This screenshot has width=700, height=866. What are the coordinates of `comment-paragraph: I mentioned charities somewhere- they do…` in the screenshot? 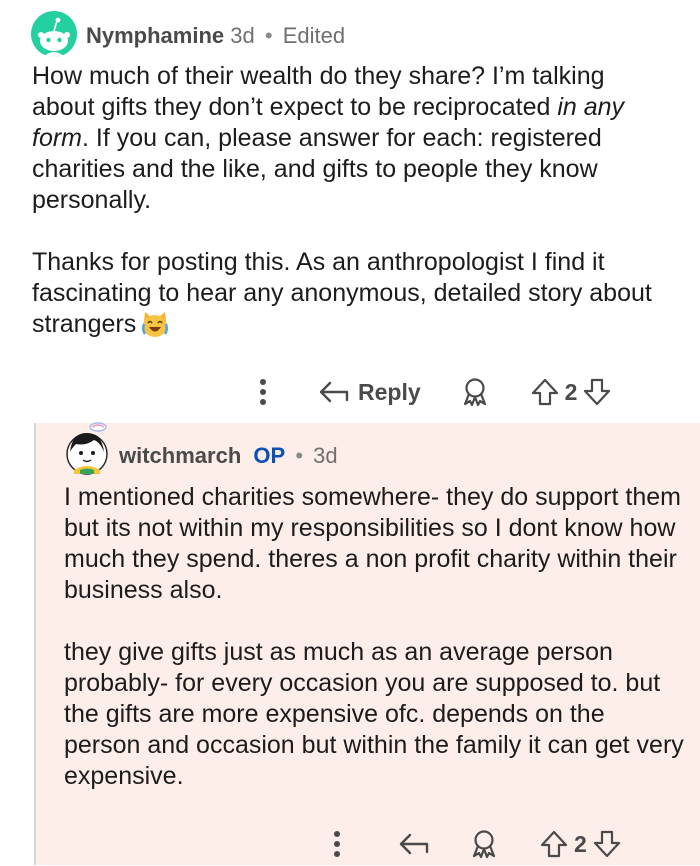 It's located at (372, 543).